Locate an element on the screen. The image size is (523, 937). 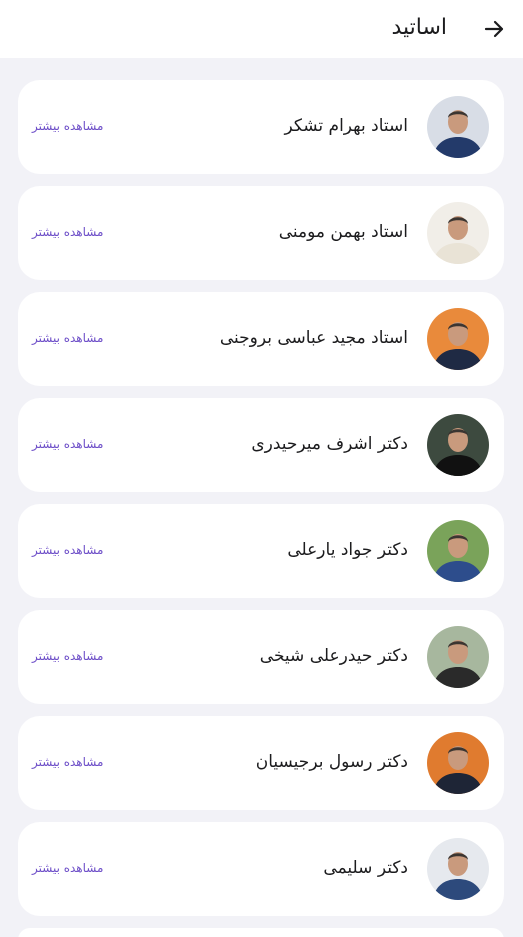
teacher-card: استاد مجید عباسی بروجنی مشاهده بیشتر is located at coordinates (261, 339).